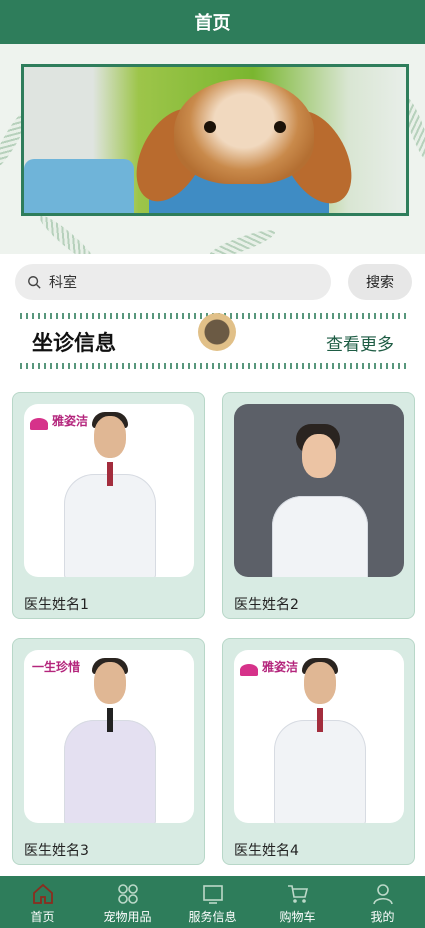 The image size is (425, 928). I want to click on search-icon, so click(34, 282).